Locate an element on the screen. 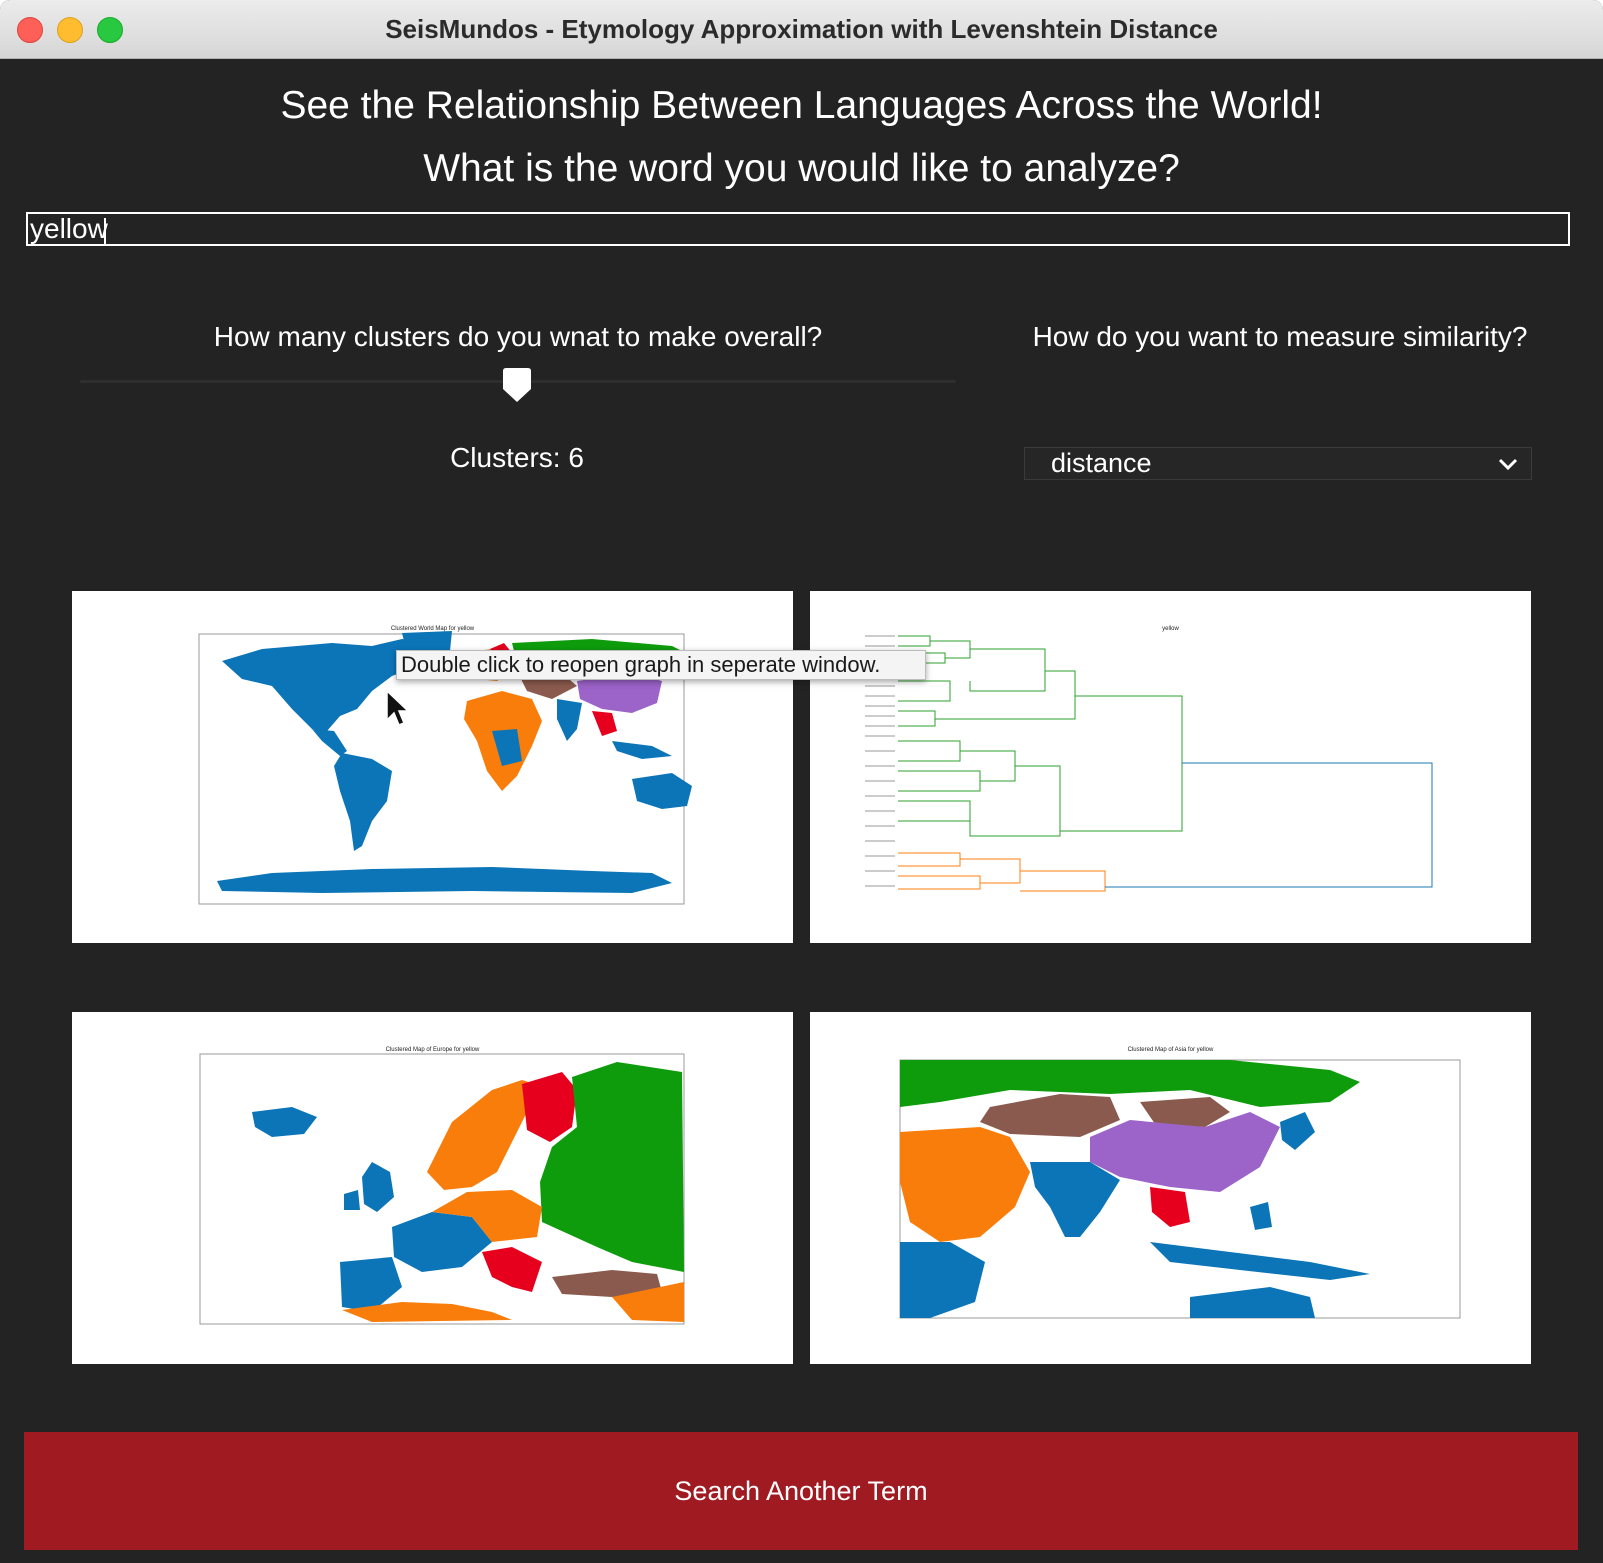 This screenshot has width=1603, height=1563. europe-map-image is located at coordinates (442, 1189).